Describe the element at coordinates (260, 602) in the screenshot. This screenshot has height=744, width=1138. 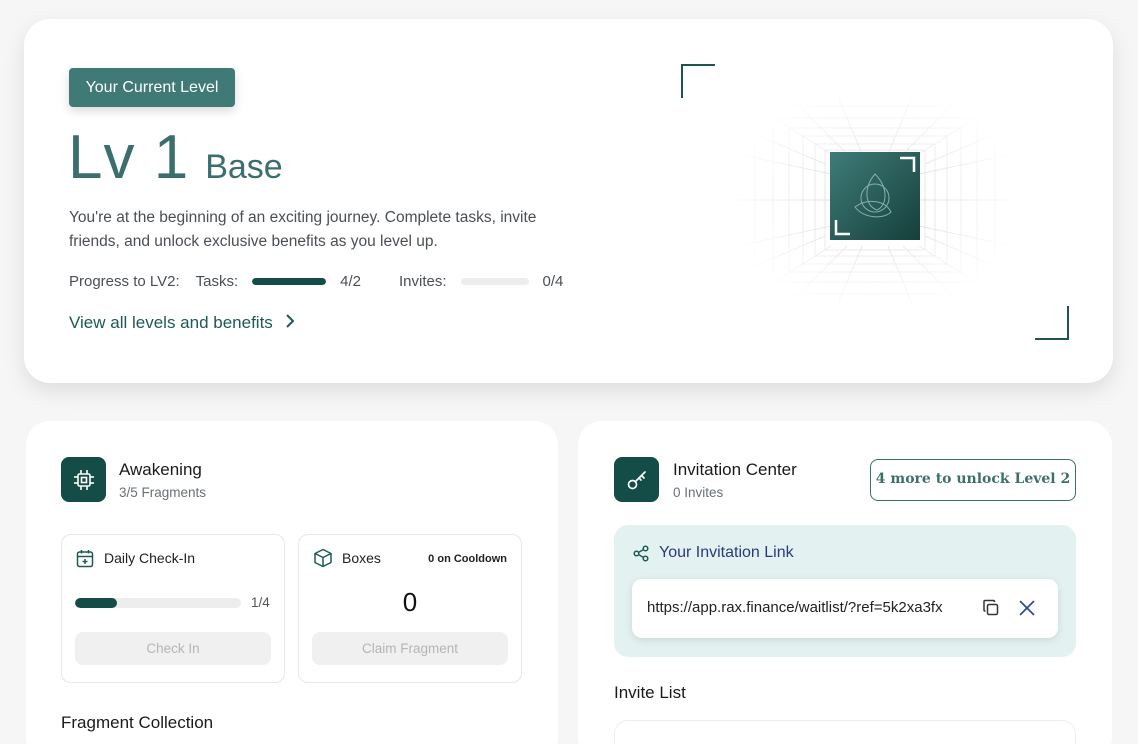
I see `checkin-progress-value: 1/4` at that location.